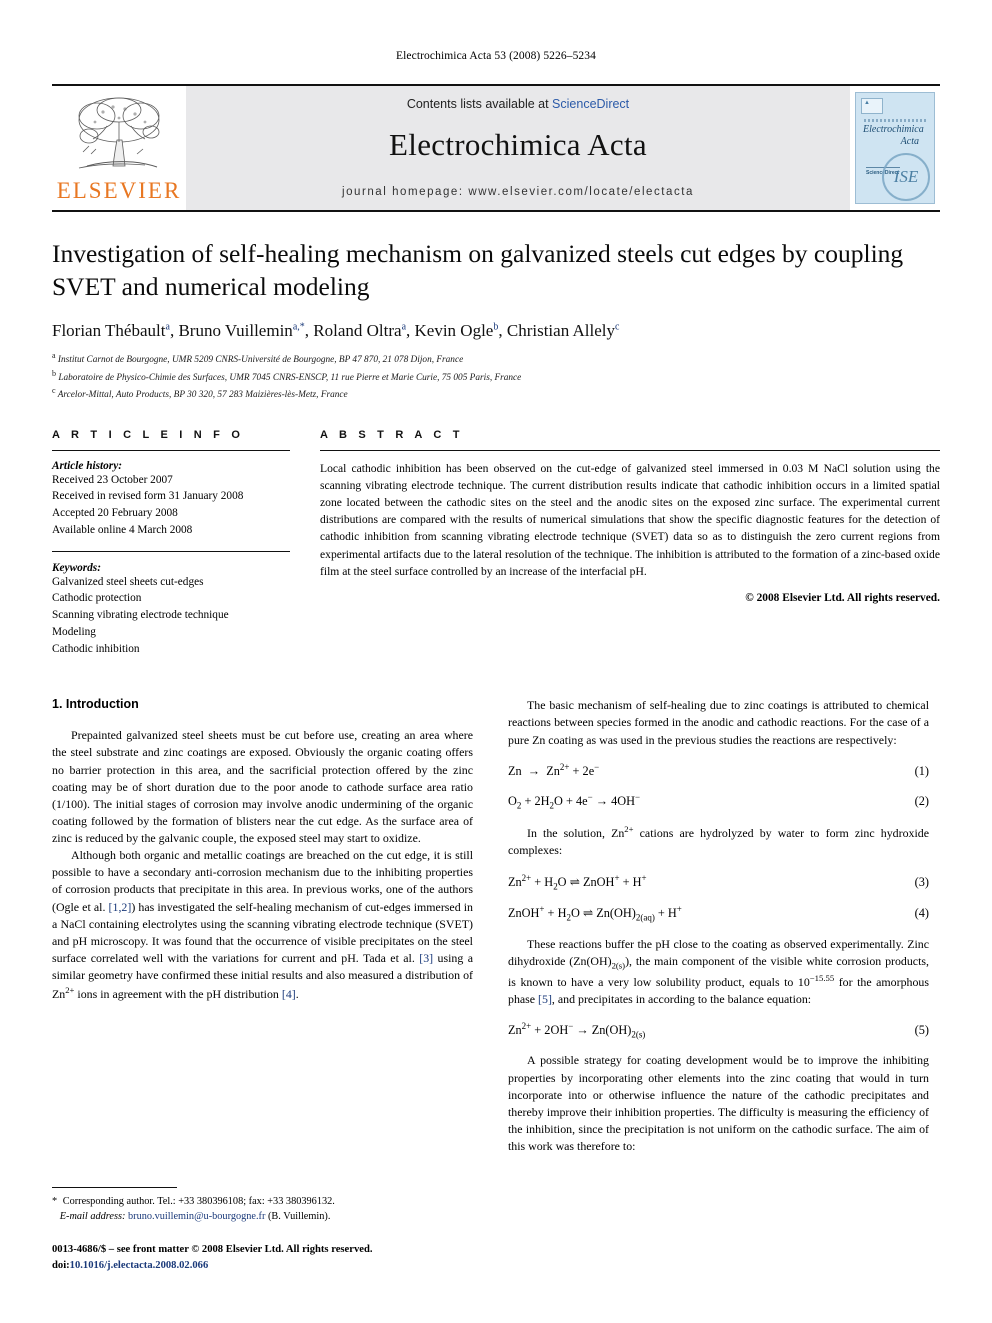  What do you see at coordinates (114, 1188) in the screenshot?
I see `footnote-rule` at bounding box center [114, 1188].